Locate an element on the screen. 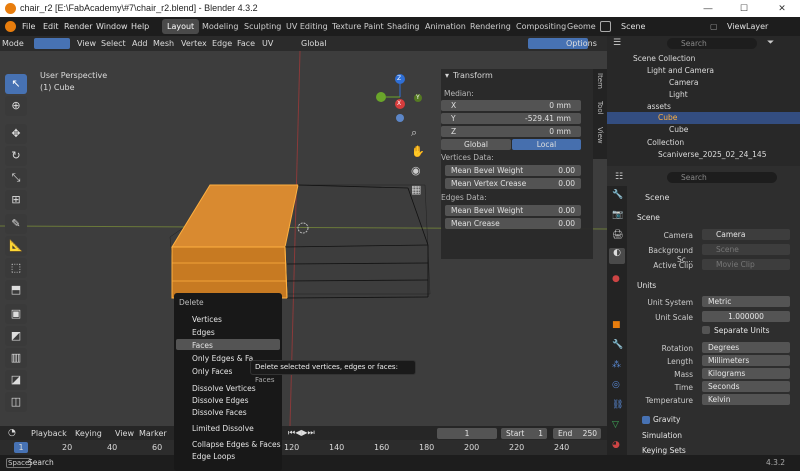  delete-edges-item: Edges is located at coordinates (203, 332).